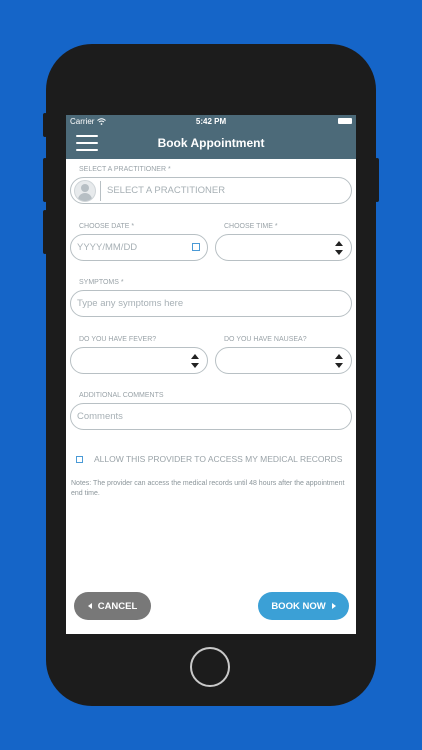 This screenshot has width=422, height=750. Describe the element at coordinates (211, 303) in the screenshot. I see `symptoms-input: Type any symptoms here` at that location.